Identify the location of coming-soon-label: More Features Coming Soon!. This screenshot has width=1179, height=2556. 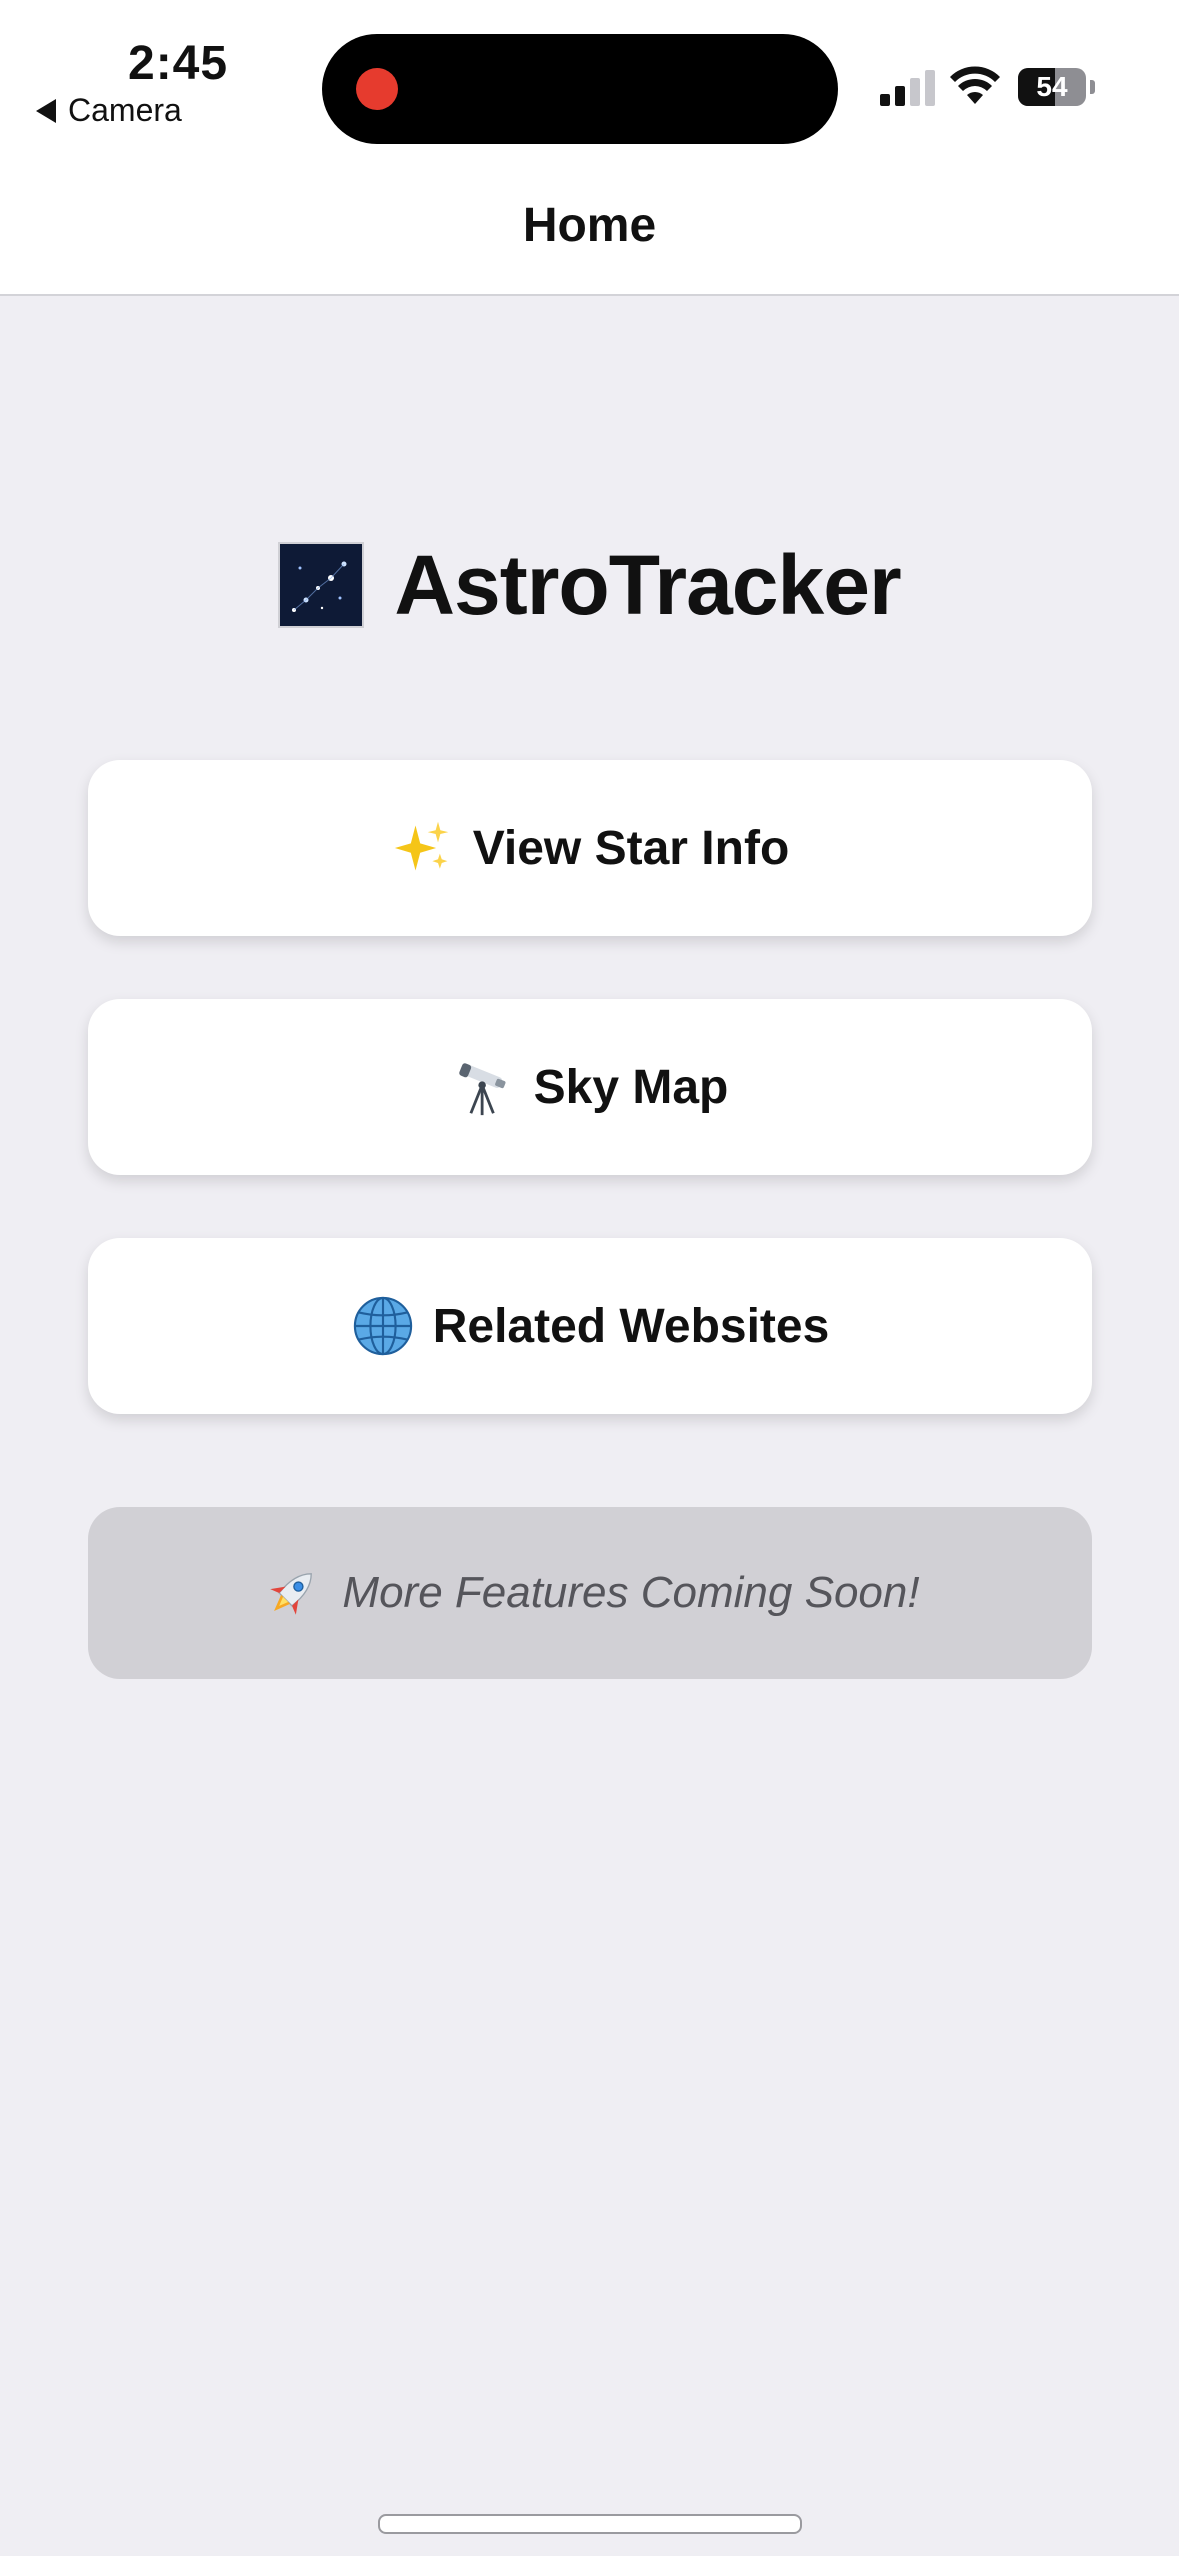
(631, 1592).